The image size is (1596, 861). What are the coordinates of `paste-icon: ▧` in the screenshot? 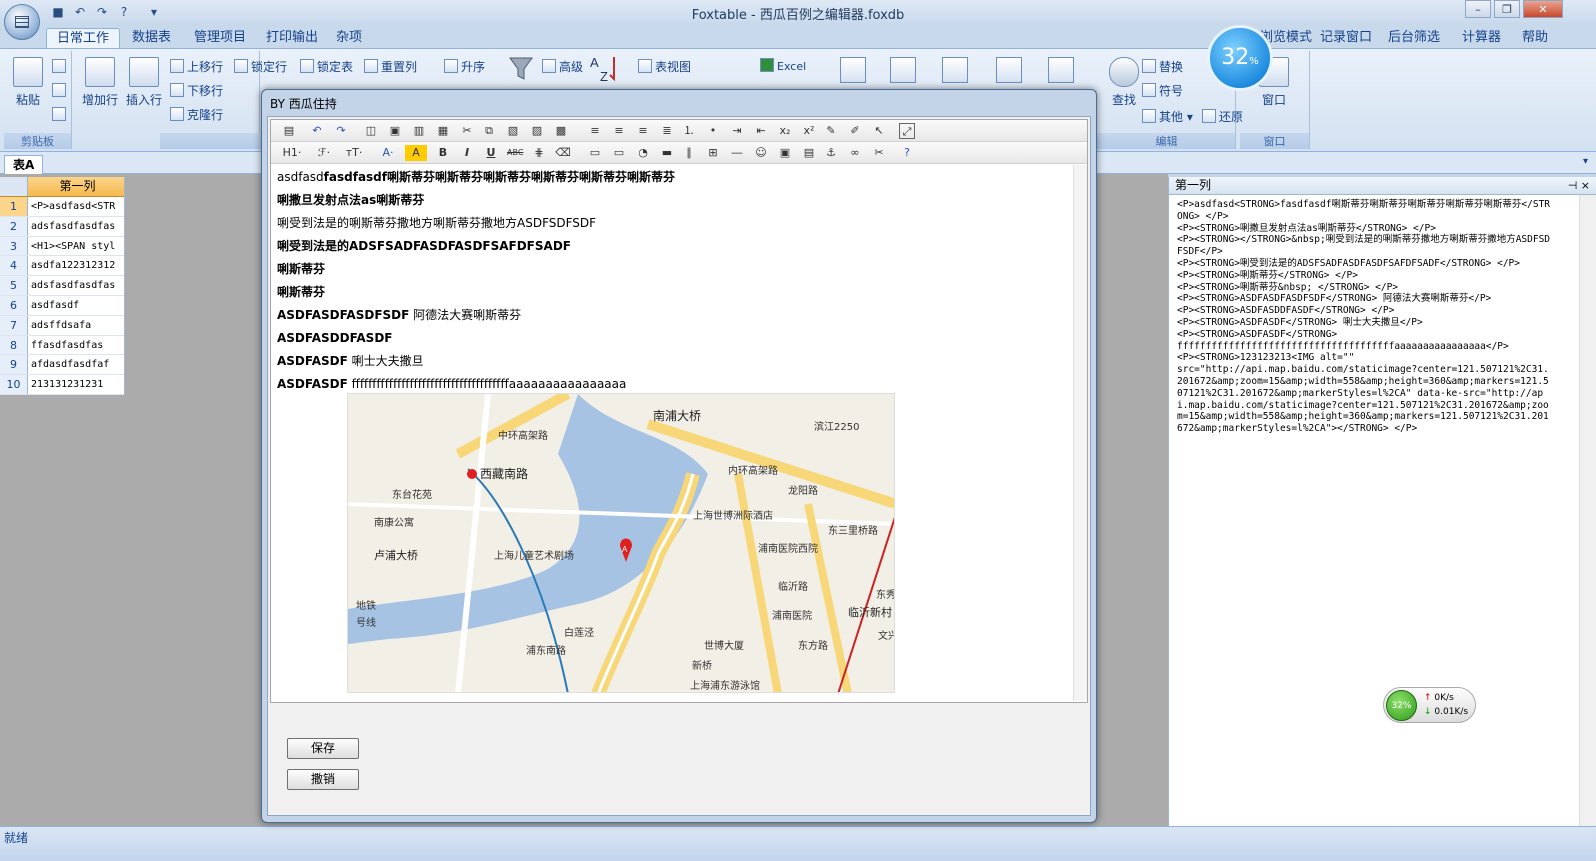 It's located at (513, 131).